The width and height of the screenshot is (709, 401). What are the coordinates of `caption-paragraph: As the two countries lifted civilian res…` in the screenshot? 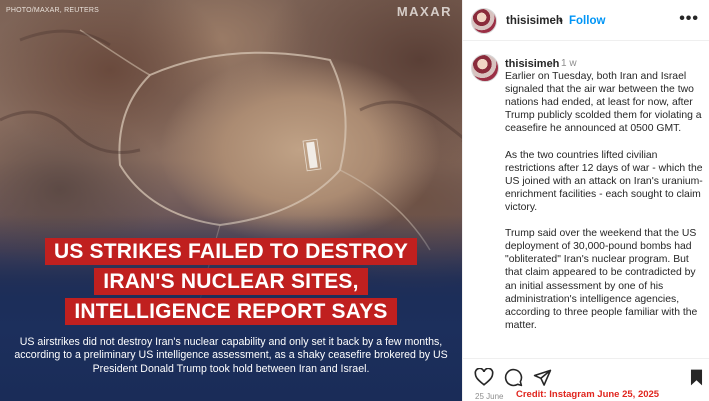 It's located at (604, 181).